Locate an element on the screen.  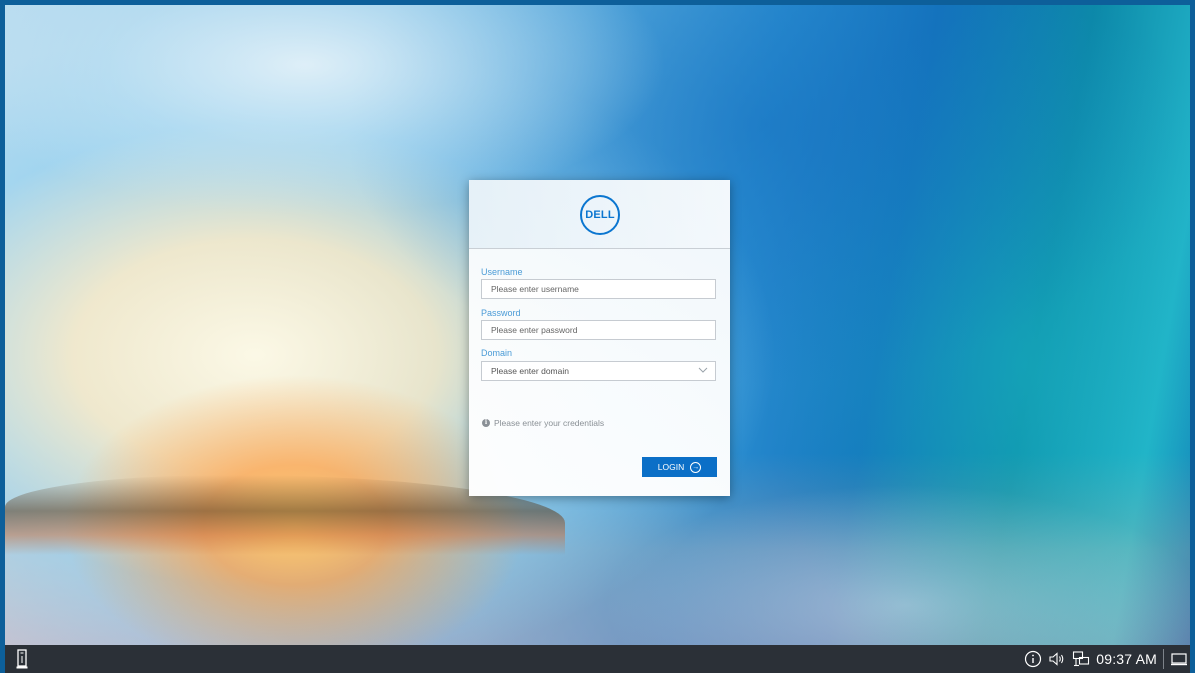
domain-placeholder: Please enter domain is located at coordinates (530, 371).